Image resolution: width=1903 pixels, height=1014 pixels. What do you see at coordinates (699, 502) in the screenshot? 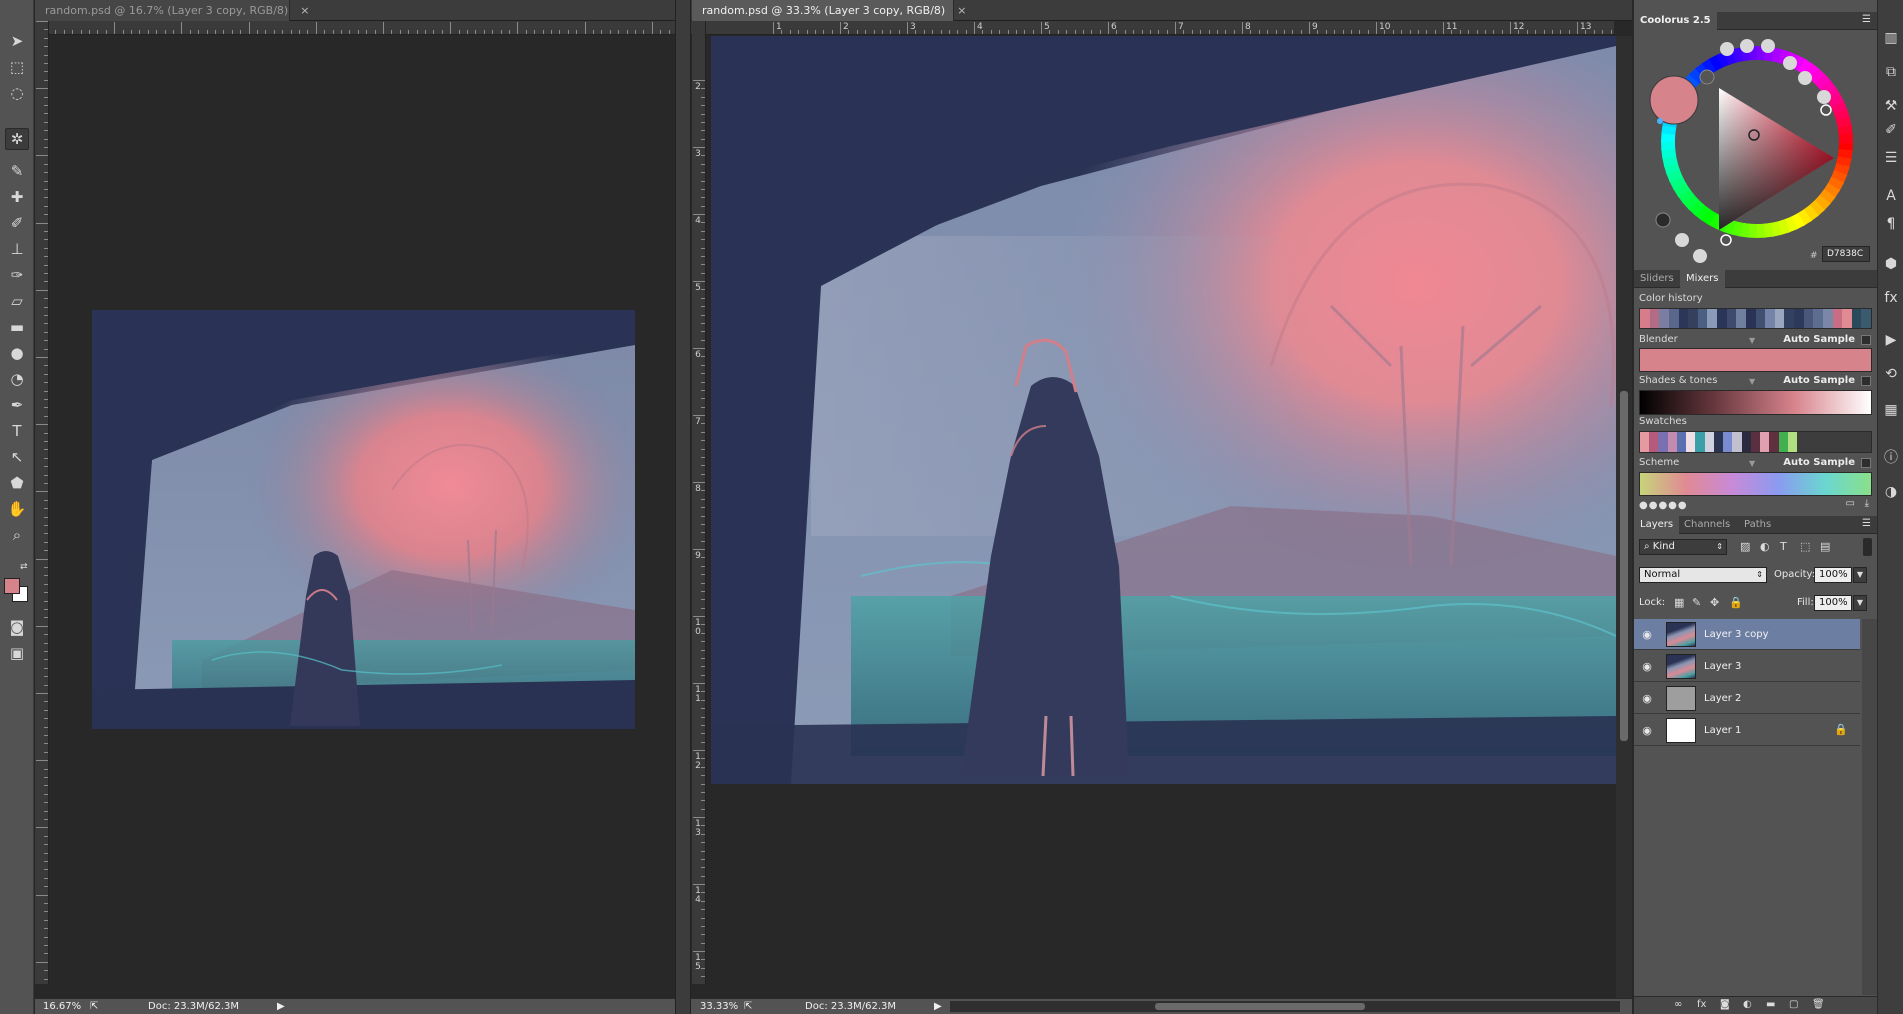
I see `vertical-ruler: 234567891 01 11 21 31 41 5` at bounding box center [699, 502].